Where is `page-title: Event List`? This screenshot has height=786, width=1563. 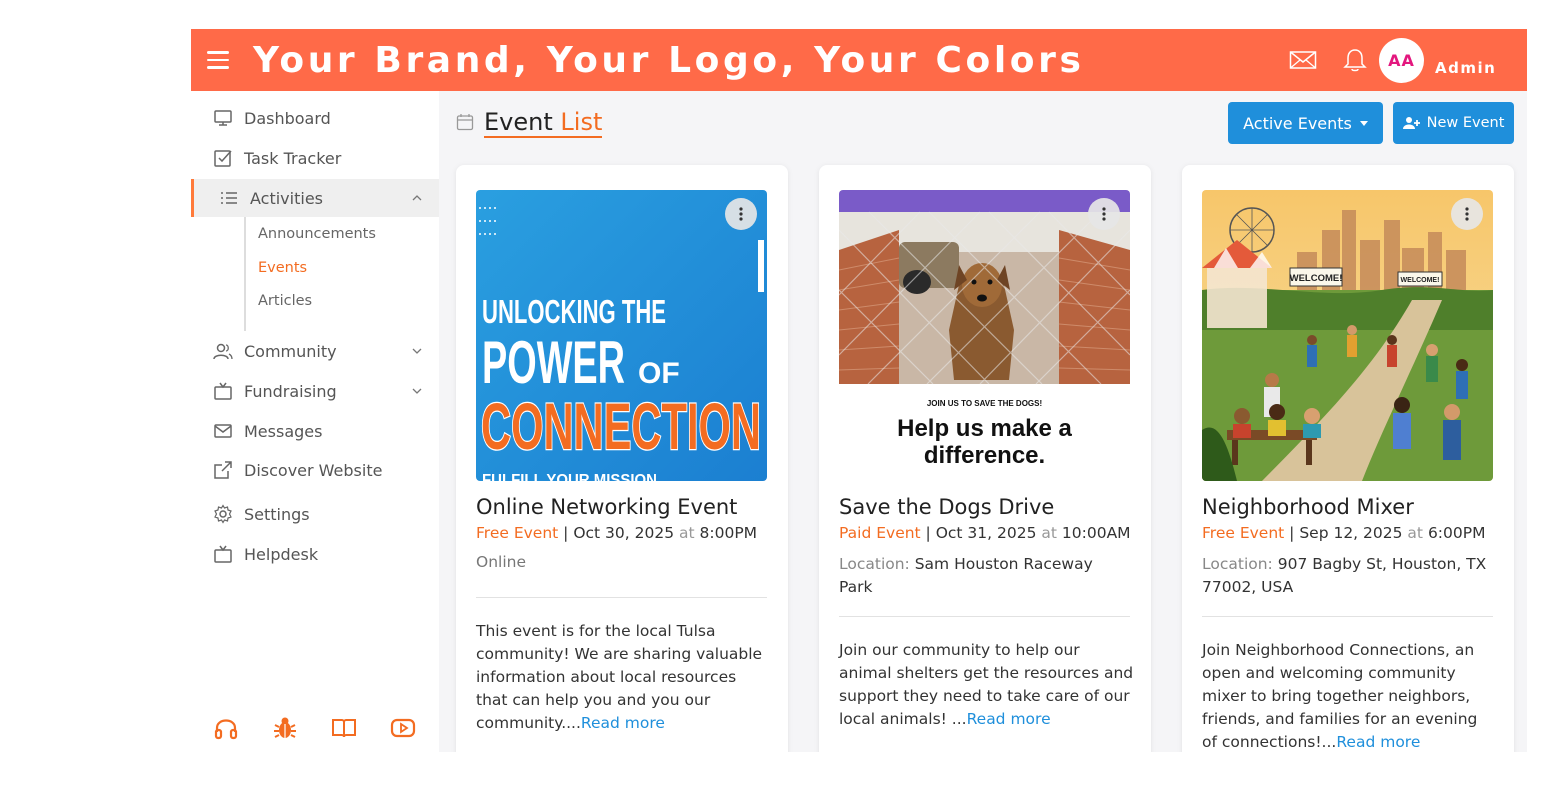 page-title: Event List is located at coordinates (543, 123).